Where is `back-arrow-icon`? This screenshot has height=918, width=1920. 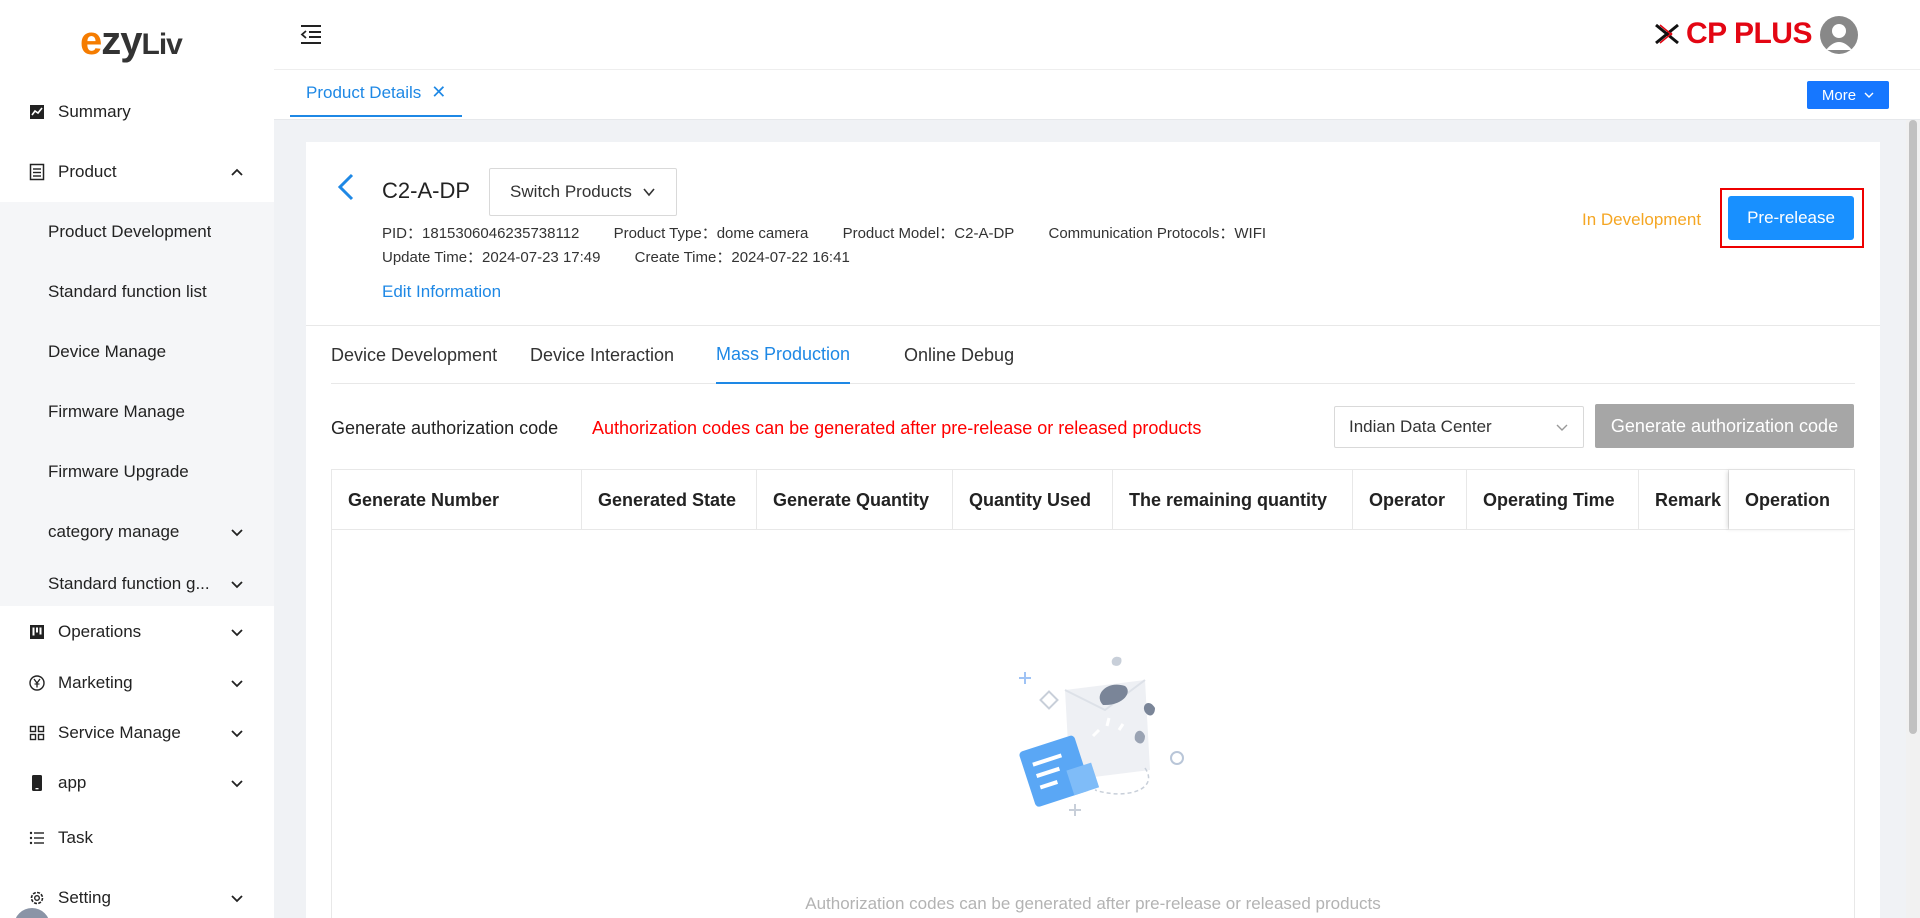 back-arrow-icon is located at coordinates (346, 187).